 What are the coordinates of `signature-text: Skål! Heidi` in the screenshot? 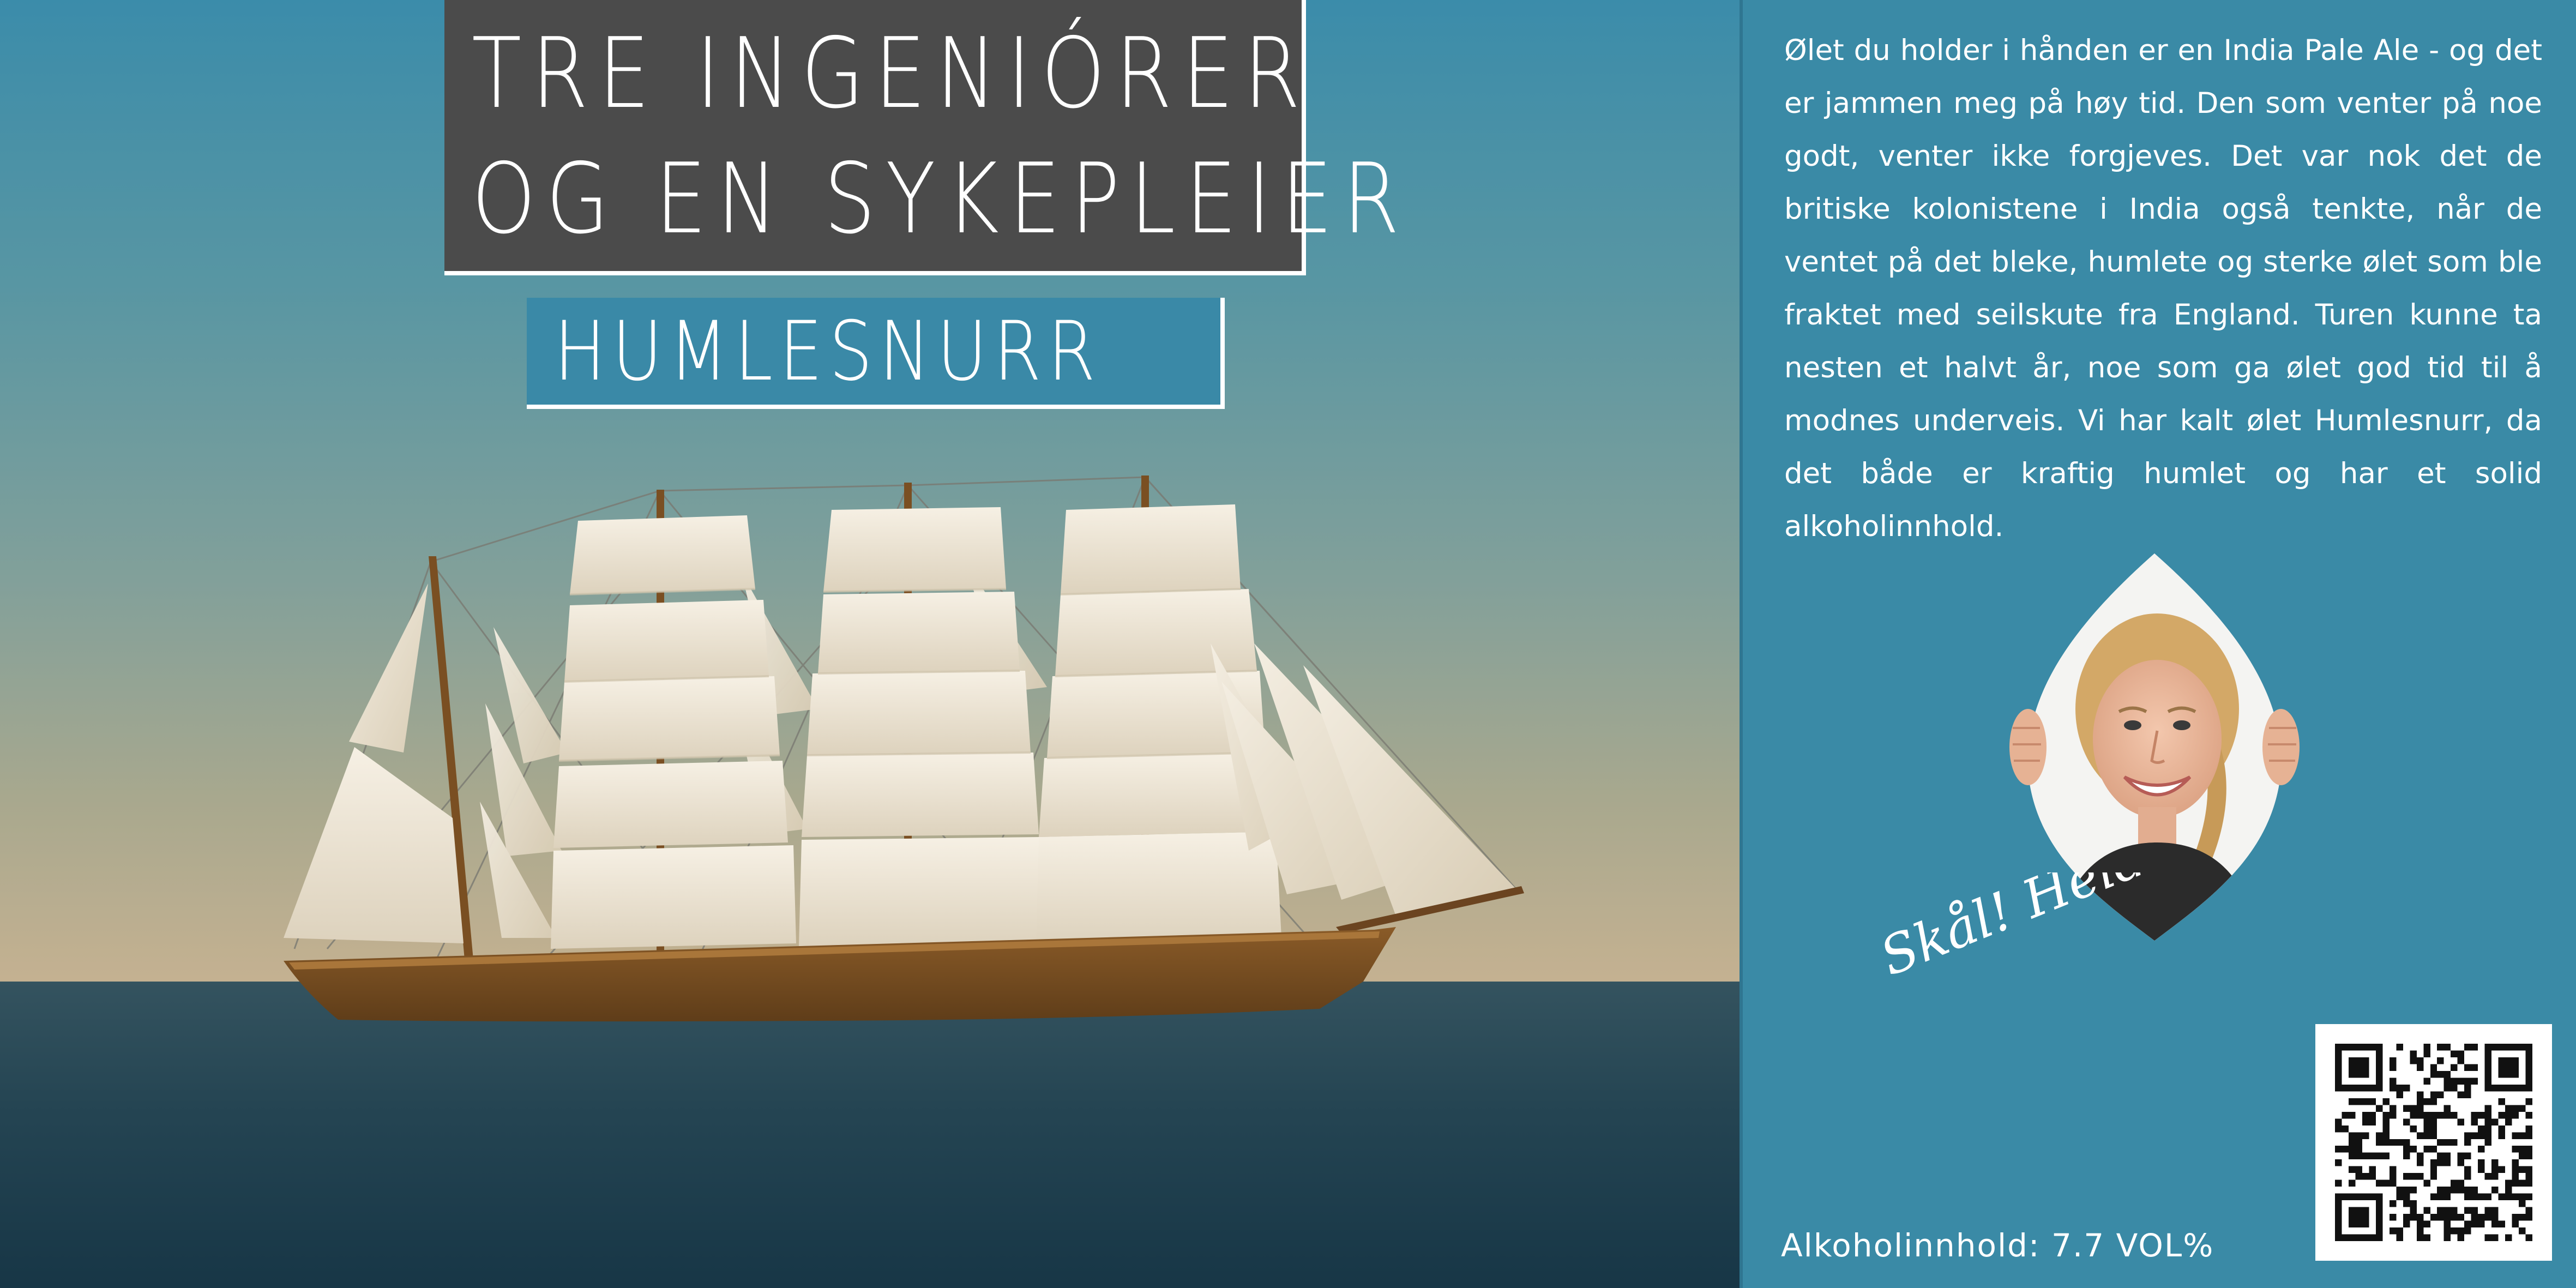 It's located at (2024, 930).